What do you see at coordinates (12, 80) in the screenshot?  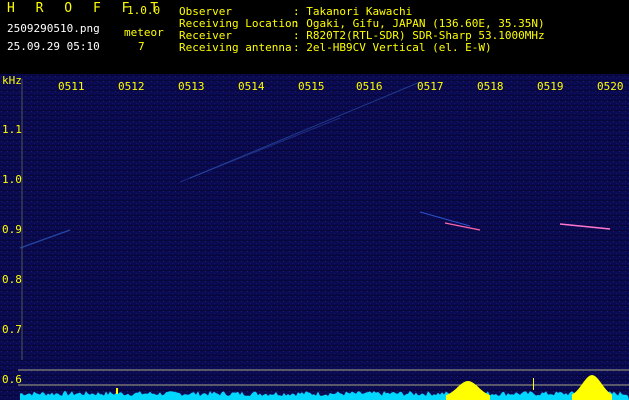 I see `freq-unit-label: kHz` at bounding box center [12, 80].